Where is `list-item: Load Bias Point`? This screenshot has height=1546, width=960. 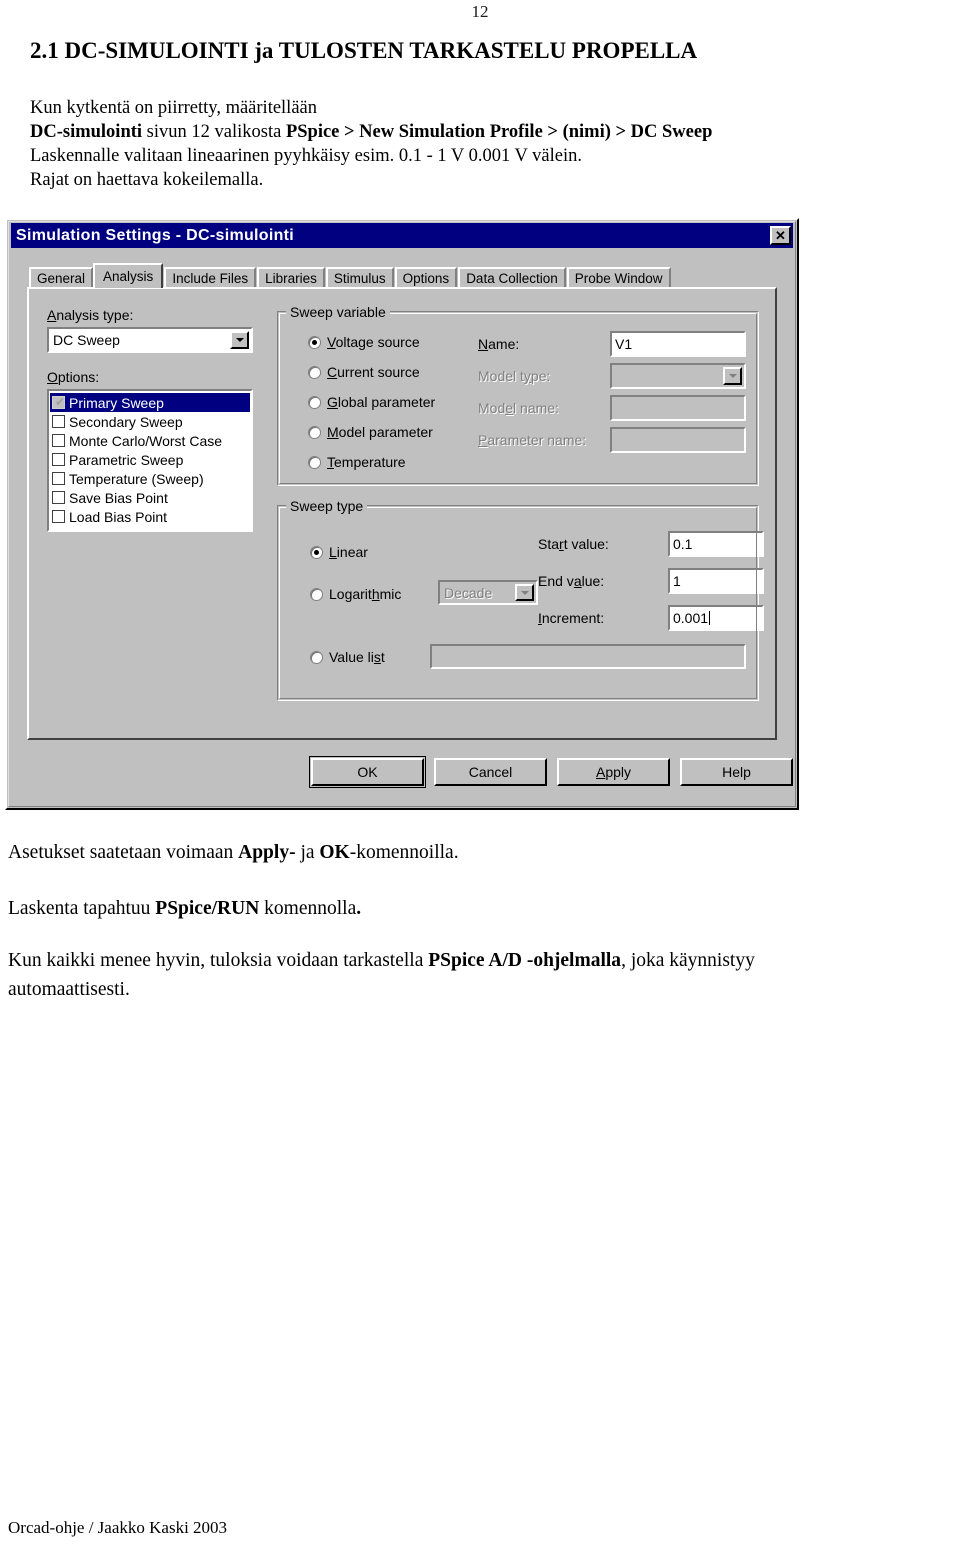 list-item: Load Bias Point is located at coordinates (150, 516).